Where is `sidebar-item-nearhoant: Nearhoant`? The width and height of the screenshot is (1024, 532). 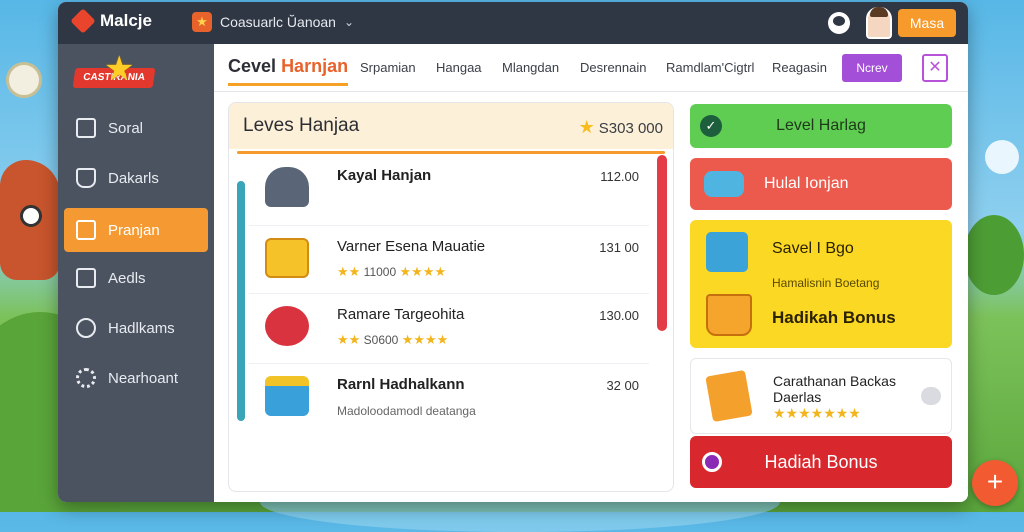 sidebar-item-nearhoant: Nearhoant is located at coordinates (136, 378).